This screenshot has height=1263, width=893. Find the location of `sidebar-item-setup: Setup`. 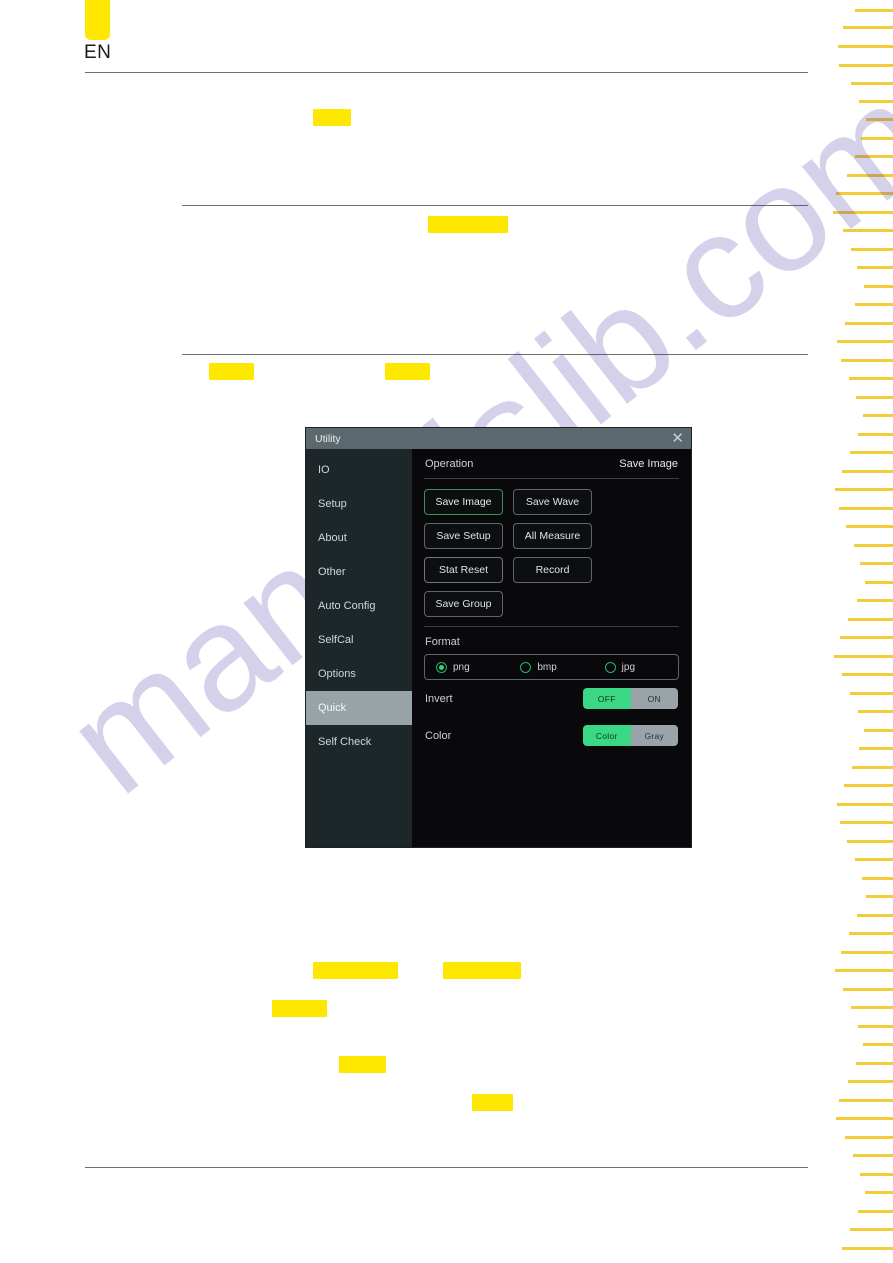

sidebar-item-setup: Setup is located at coordinates (359, 504).